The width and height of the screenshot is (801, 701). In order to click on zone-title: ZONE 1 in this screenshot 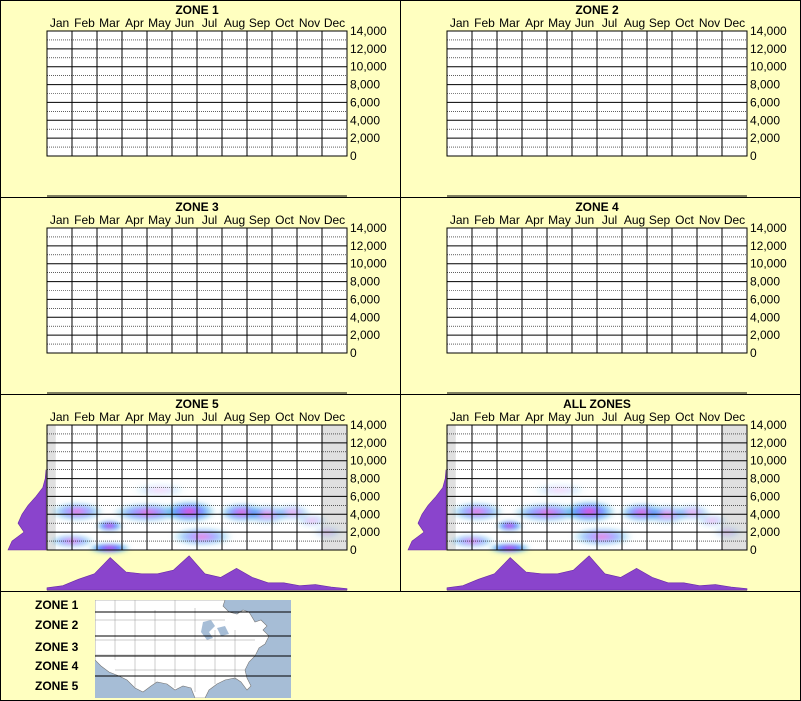, I will do `click(197, 10)`.